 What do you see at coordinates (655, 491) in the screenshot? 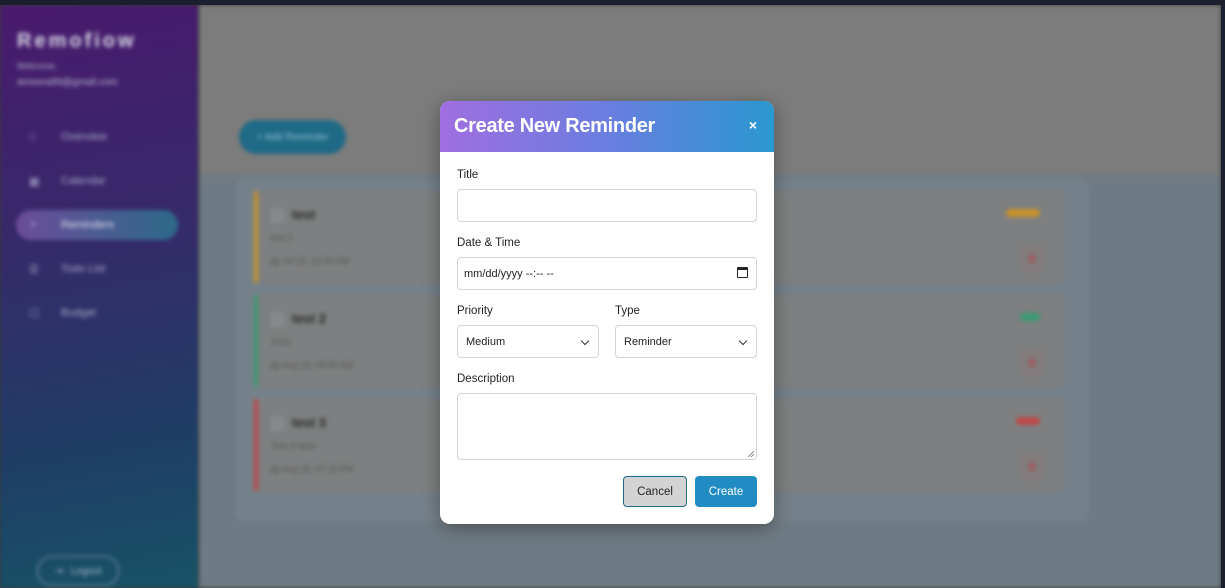
I see `cancel-button: Cancel` at bounding box center [655, 491].